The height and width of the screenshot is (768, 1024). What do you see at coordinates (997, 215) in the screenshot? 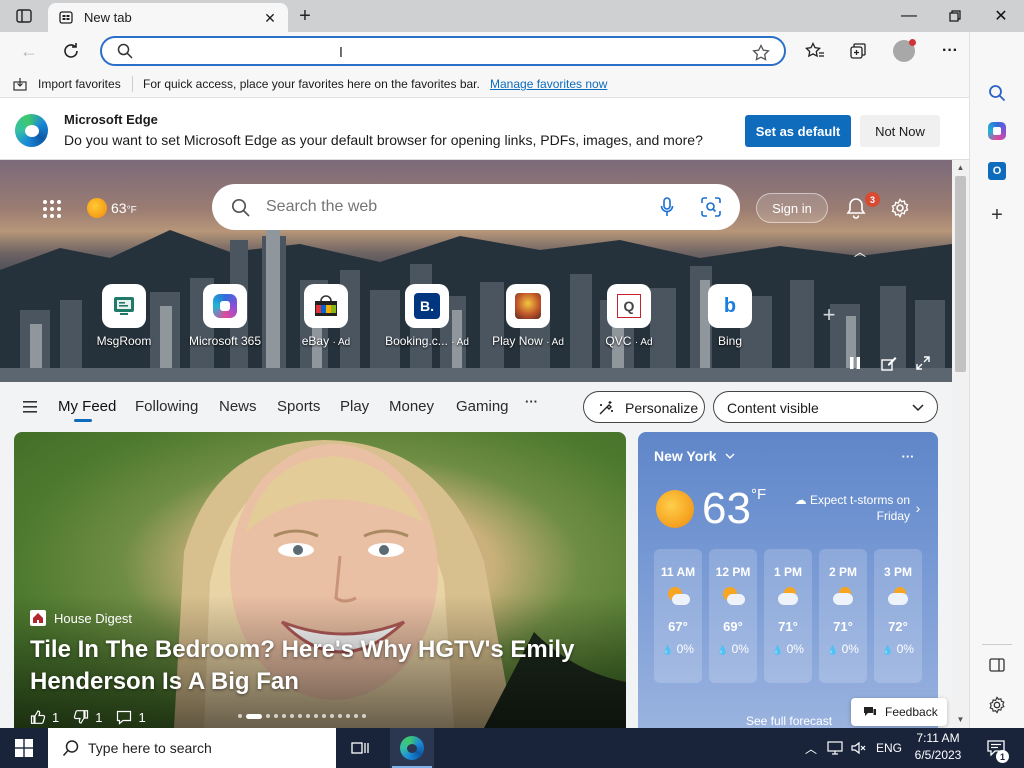
I see `sidebar-add-icon: +` at bounding box center [997, 215].